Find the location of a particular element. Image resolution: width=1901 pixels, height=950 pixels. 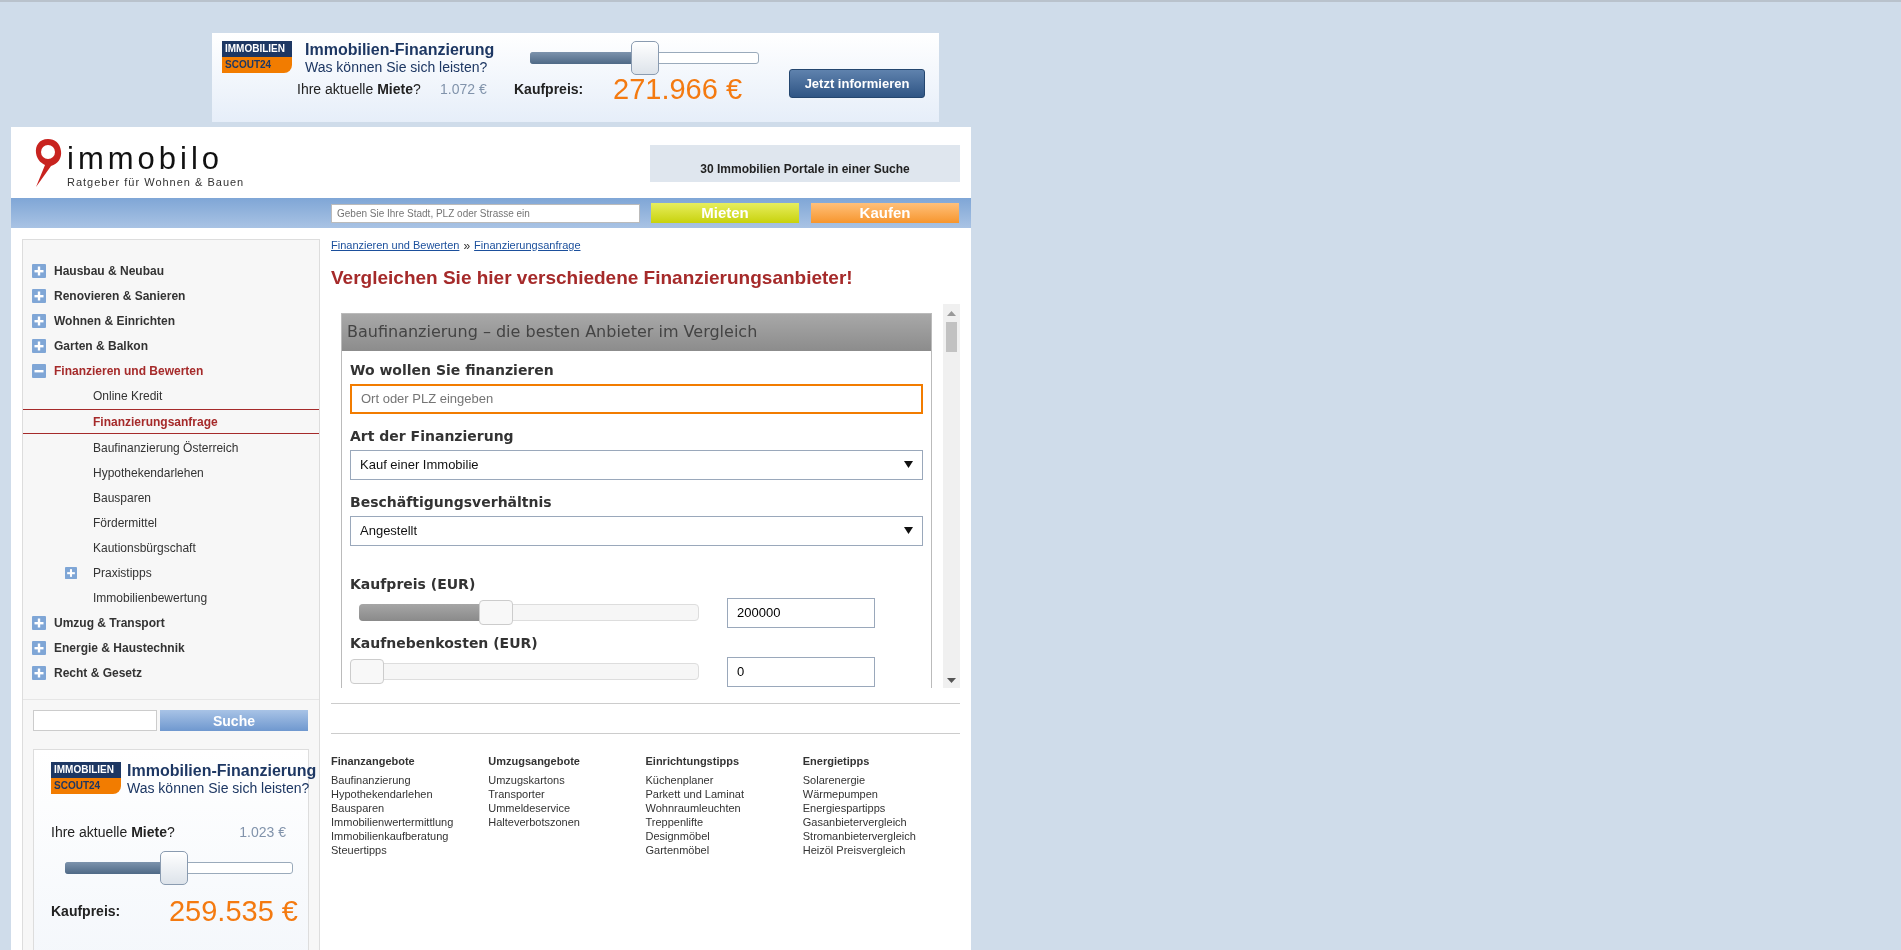

footer-link: Heizöl Preisvergleich is located at coordinates (881, 850).